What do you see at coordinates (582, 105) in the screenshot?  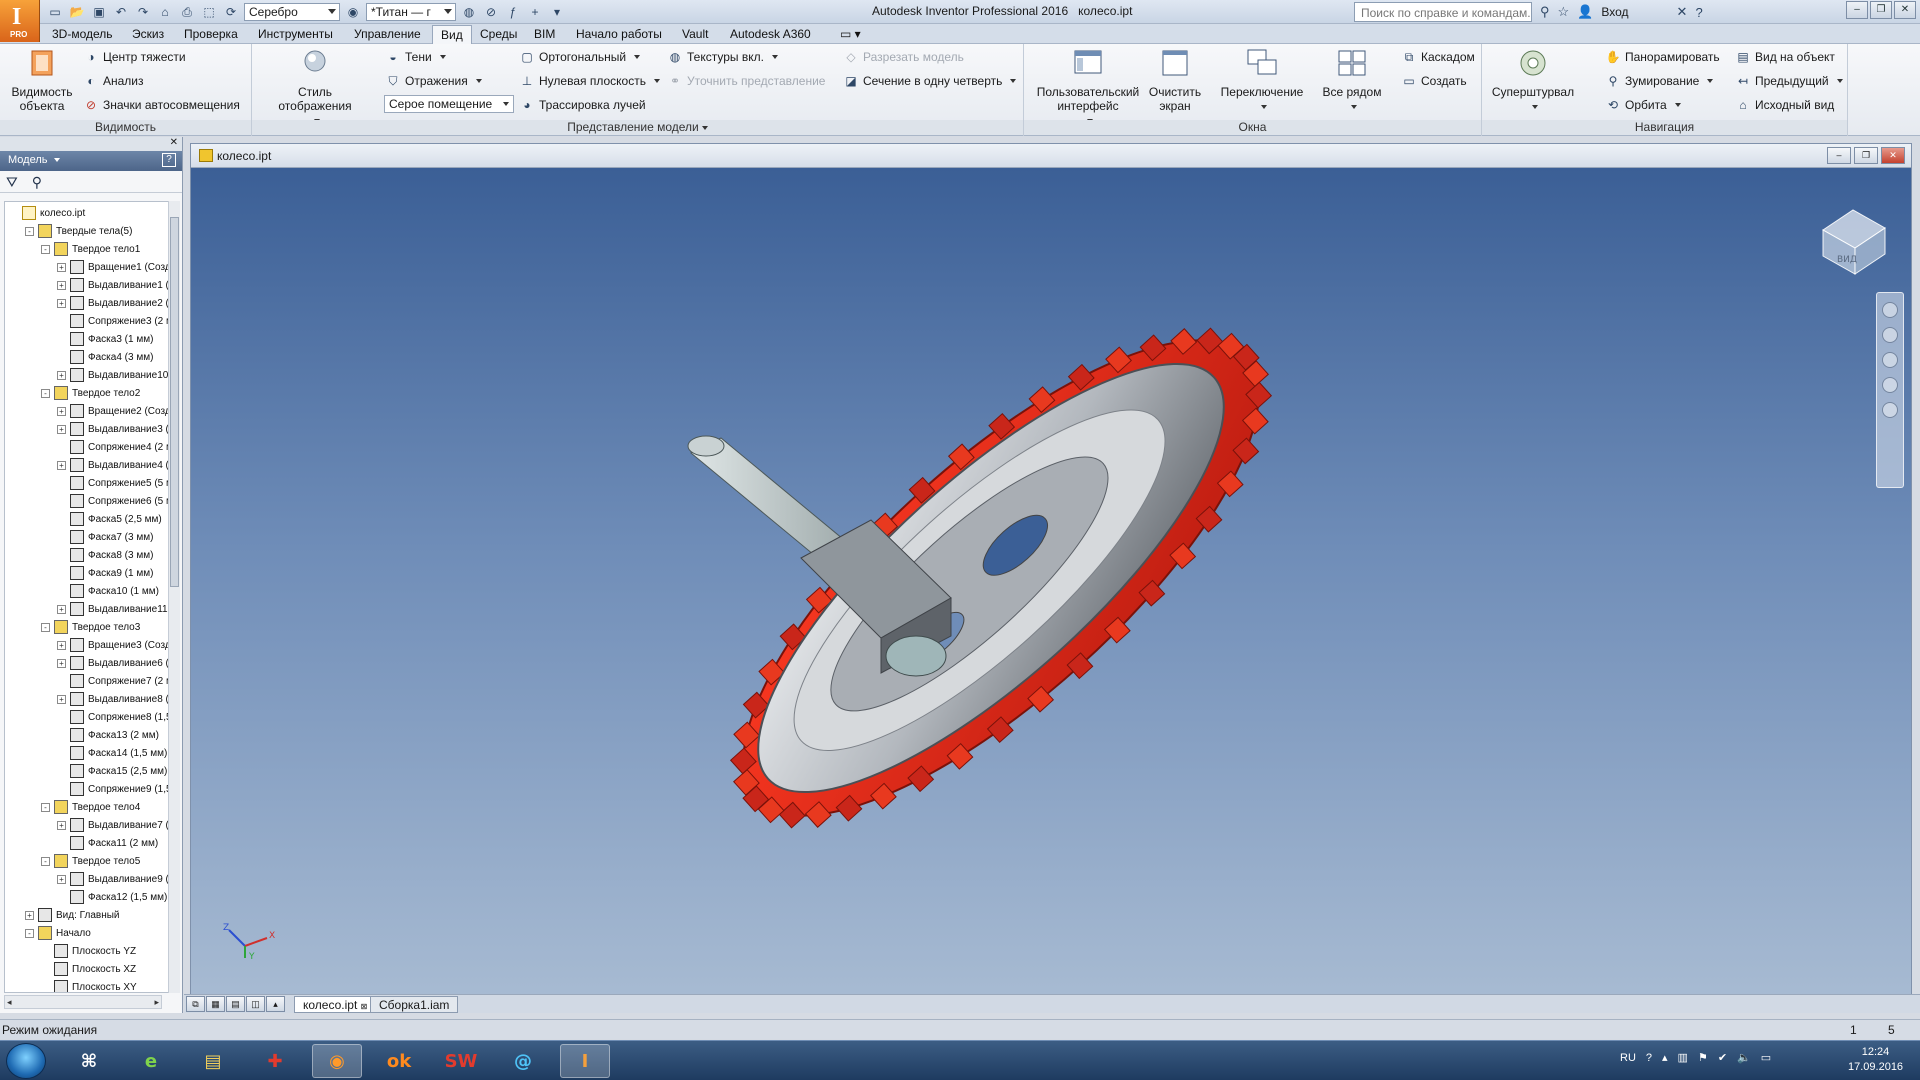 I see `ray-tracing-button: ◕ Трассировка лучей` at bounding box center [582, 105].